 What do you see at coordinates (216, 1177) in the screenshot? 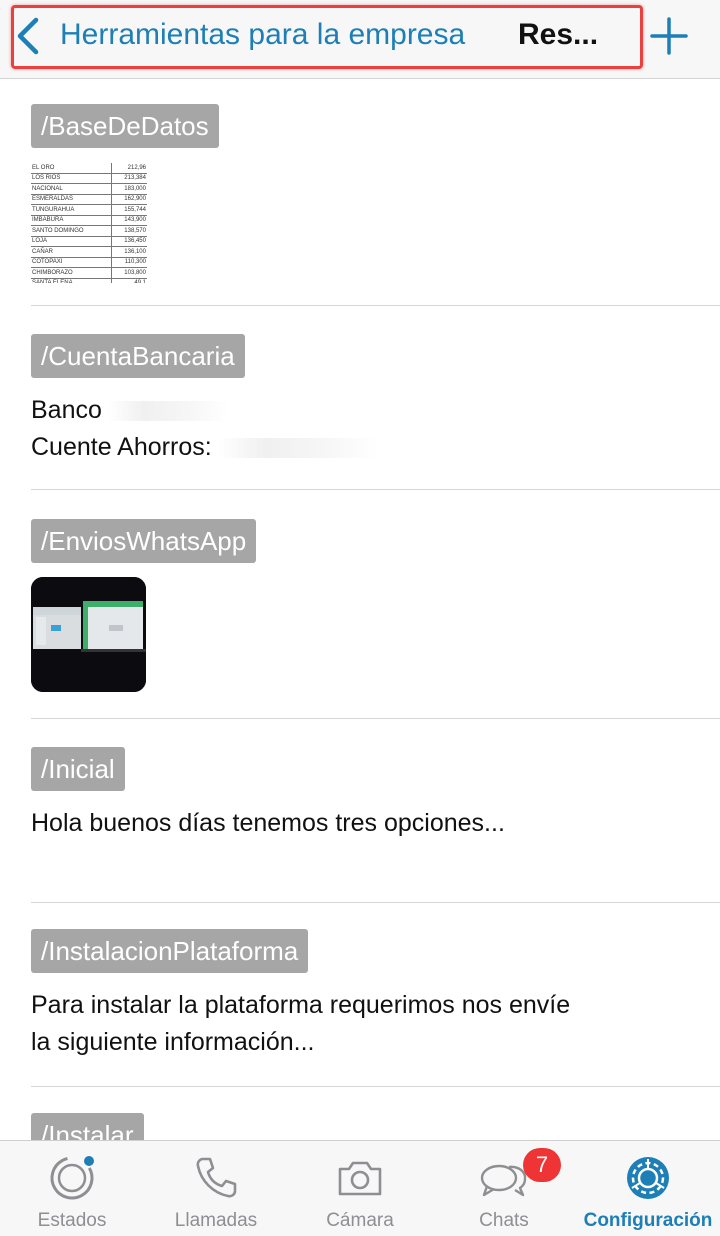
I see `phone-icon` at bounding box center [216, 1177].